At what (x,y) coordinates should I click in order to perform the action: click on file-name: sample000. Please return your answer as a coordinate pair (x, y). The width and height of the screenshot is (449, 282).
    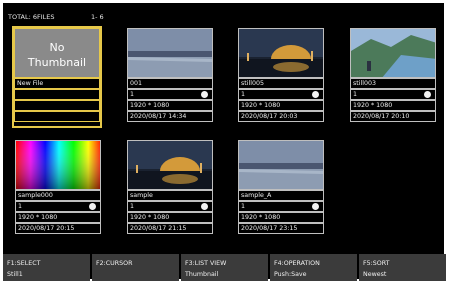
    Looking at the image, I should click on (58, 195).